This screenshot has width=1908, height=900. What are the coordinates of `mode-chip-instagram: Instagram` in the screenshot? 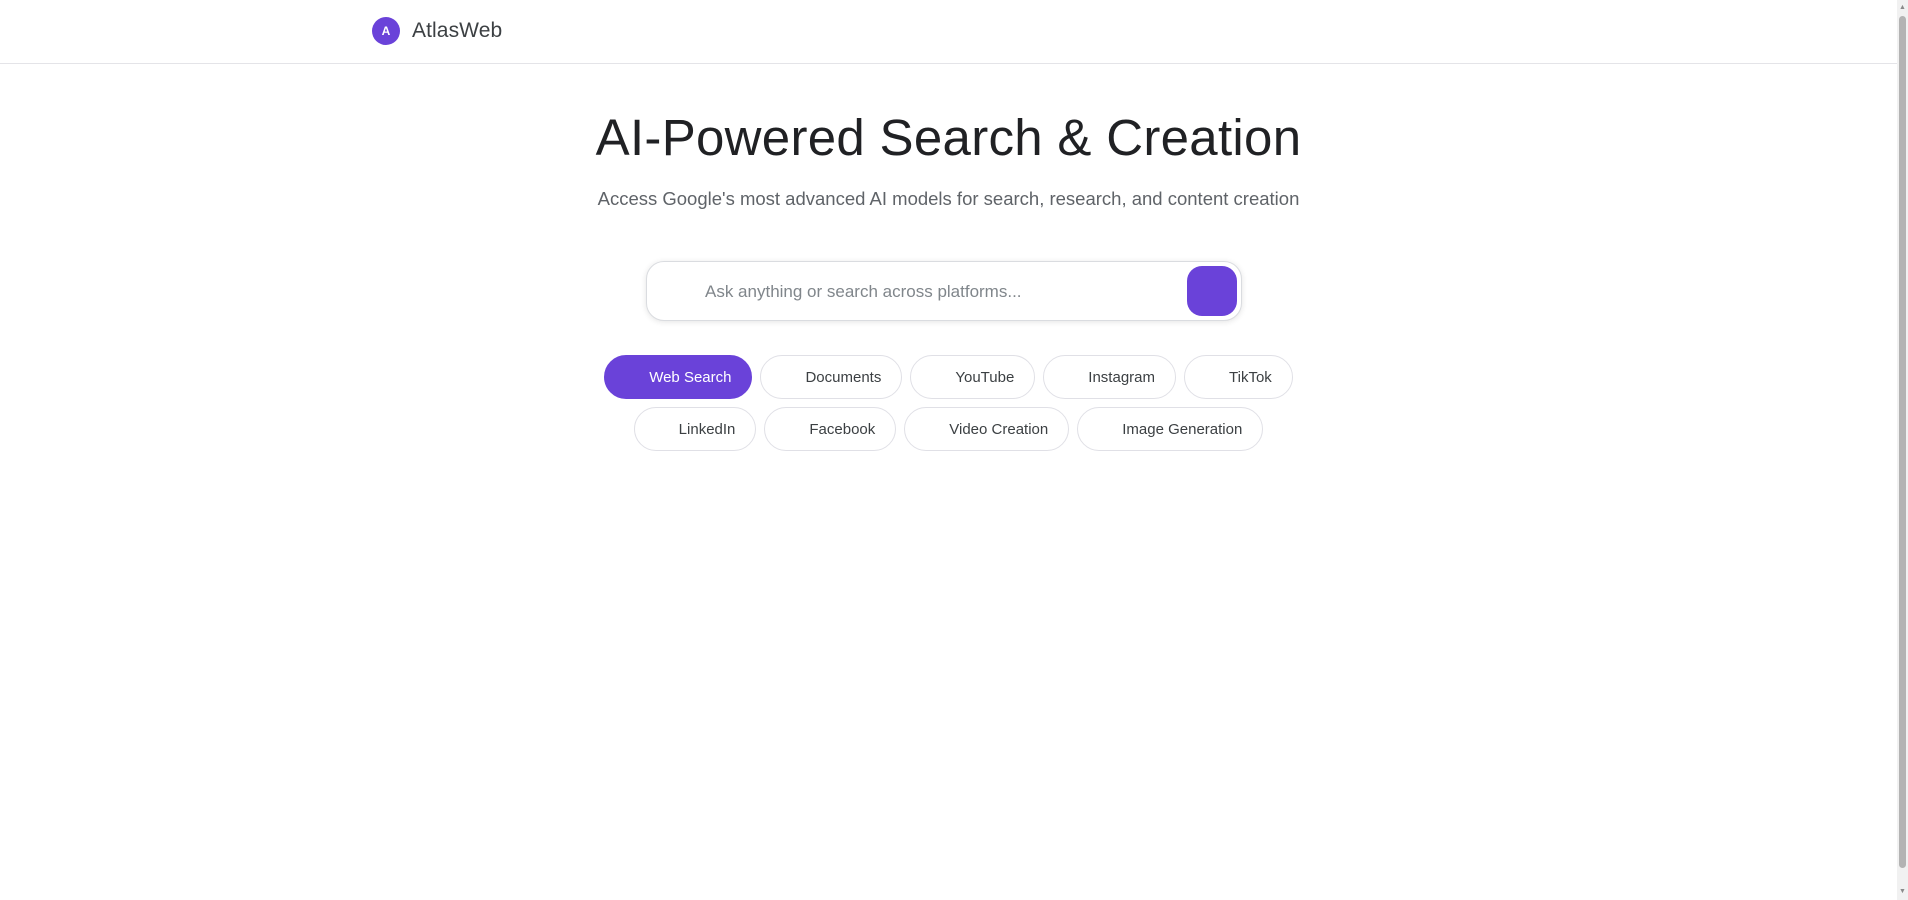 It's located at (1109, 377).